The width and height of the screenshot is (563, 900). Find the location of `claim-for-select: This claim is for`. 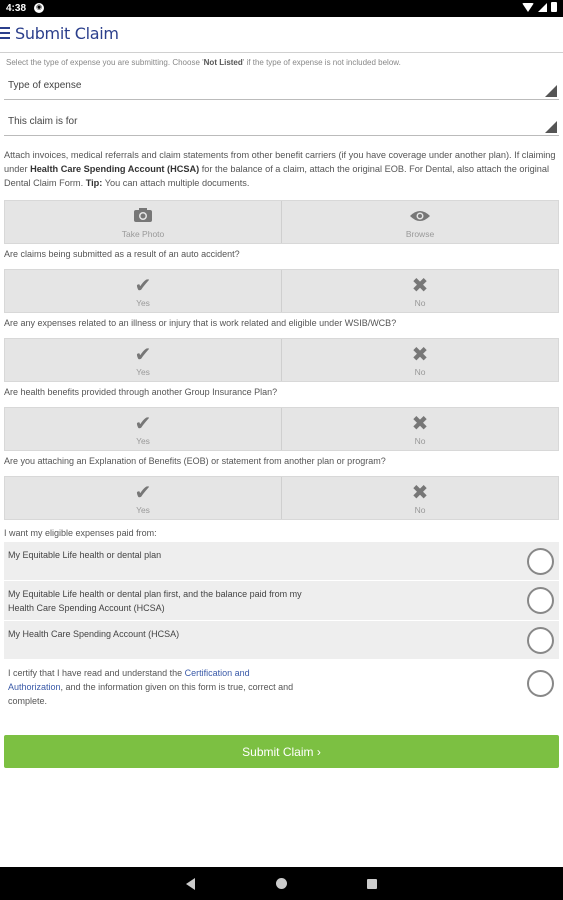

claim-for-select: This claim is for is located at coordinates (281, 123).